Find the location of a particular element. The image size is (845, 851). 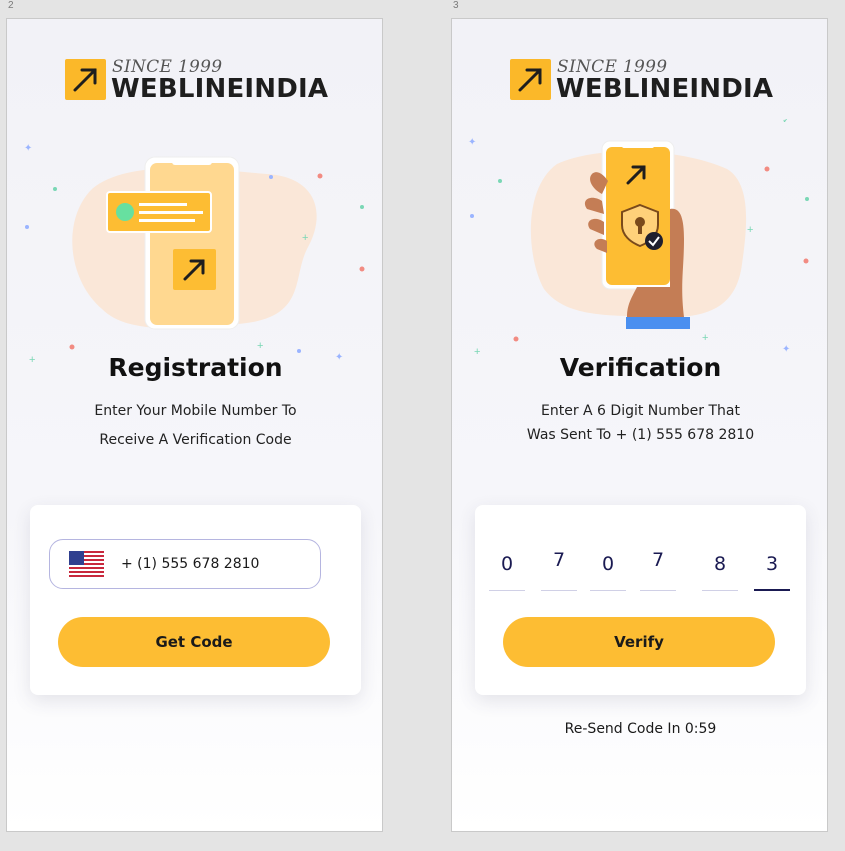

phone-message-illustration: ✦ + + + ✦ + is located at coordinates (194, 253).